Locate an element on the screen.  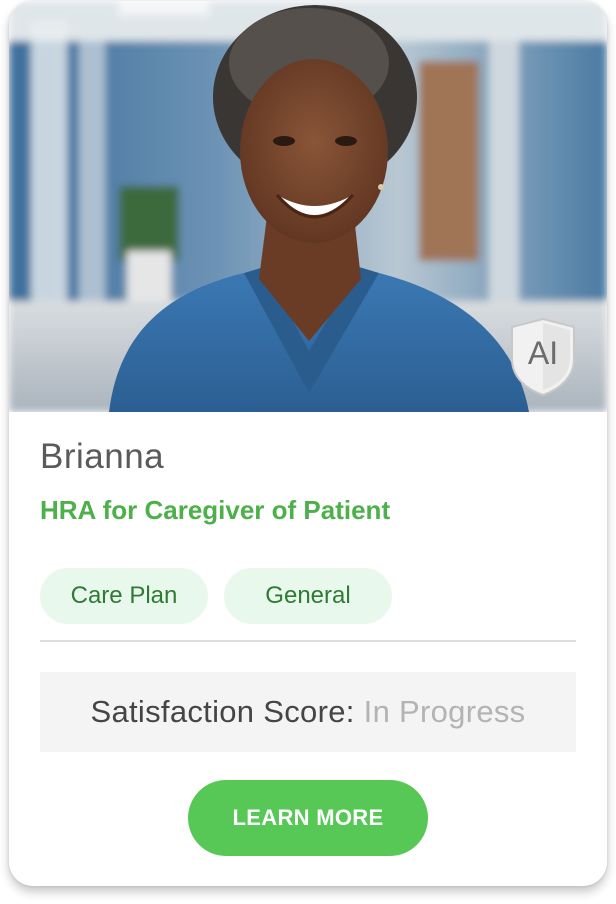
ai-badge-label: AI is located at coordinates (543, 353).